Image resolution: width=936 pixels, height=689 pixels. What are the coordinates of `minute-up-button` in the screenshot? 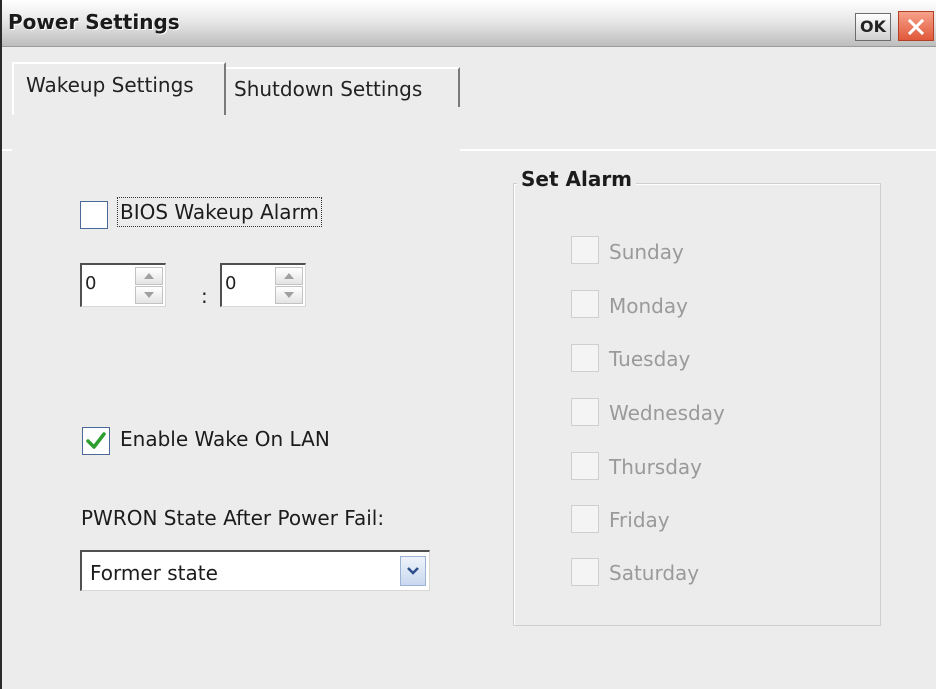 It's located at (289, 276).